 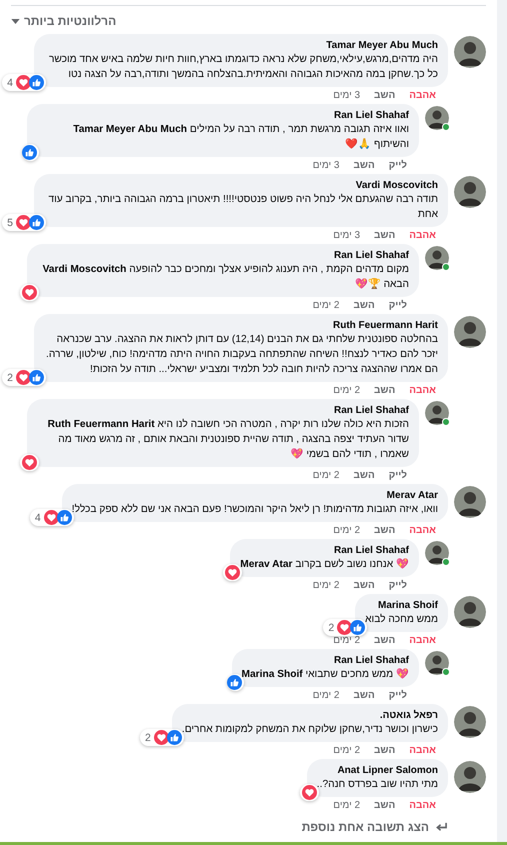 What do you see at coordinates (397, 185) in the screenshot?
I see `author-name: Vardi Moscovitch` at bounding box center [397, 185].